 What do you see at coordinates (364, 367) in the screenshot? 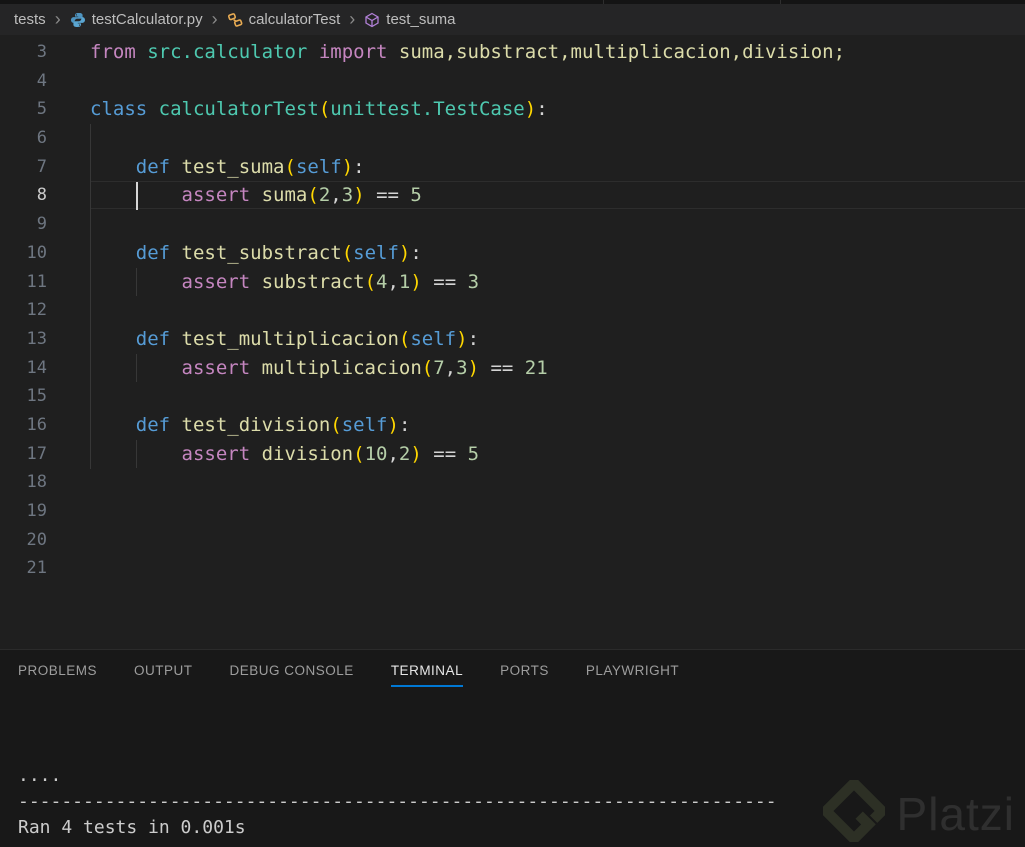
I see `code-text: assert multiplicacion(7,3) == 21` at bounding box center [364, 367].